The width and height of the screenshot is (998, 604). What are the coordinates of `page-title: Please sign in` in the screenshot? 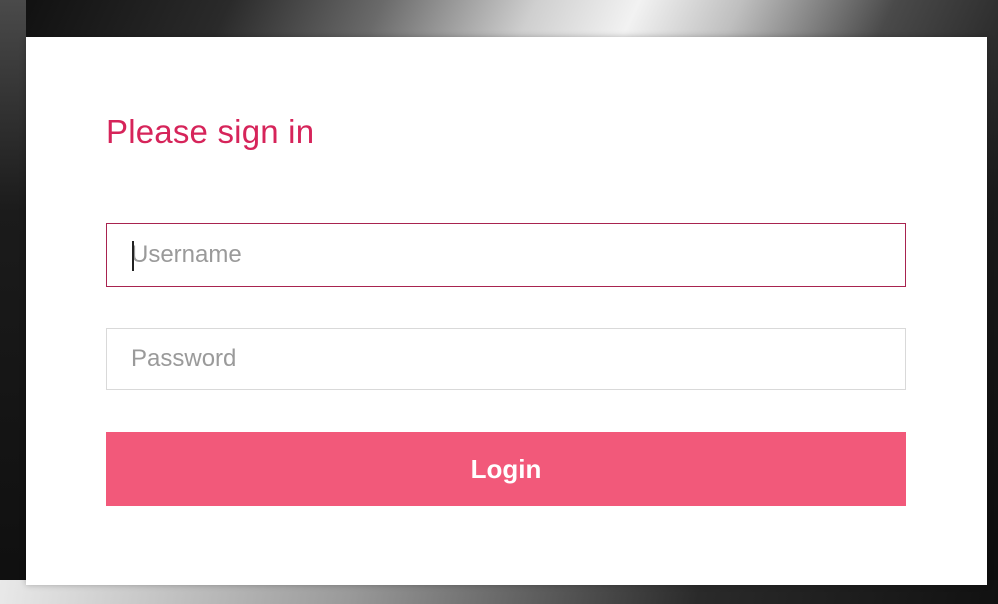 It's located at (210, 131).